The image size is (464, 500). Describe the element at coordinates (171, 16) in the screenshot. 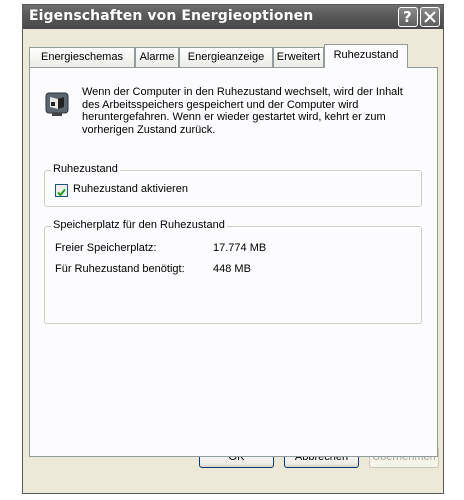

I see `window-title: Eigenschaften von Energieoptionen` at that location.